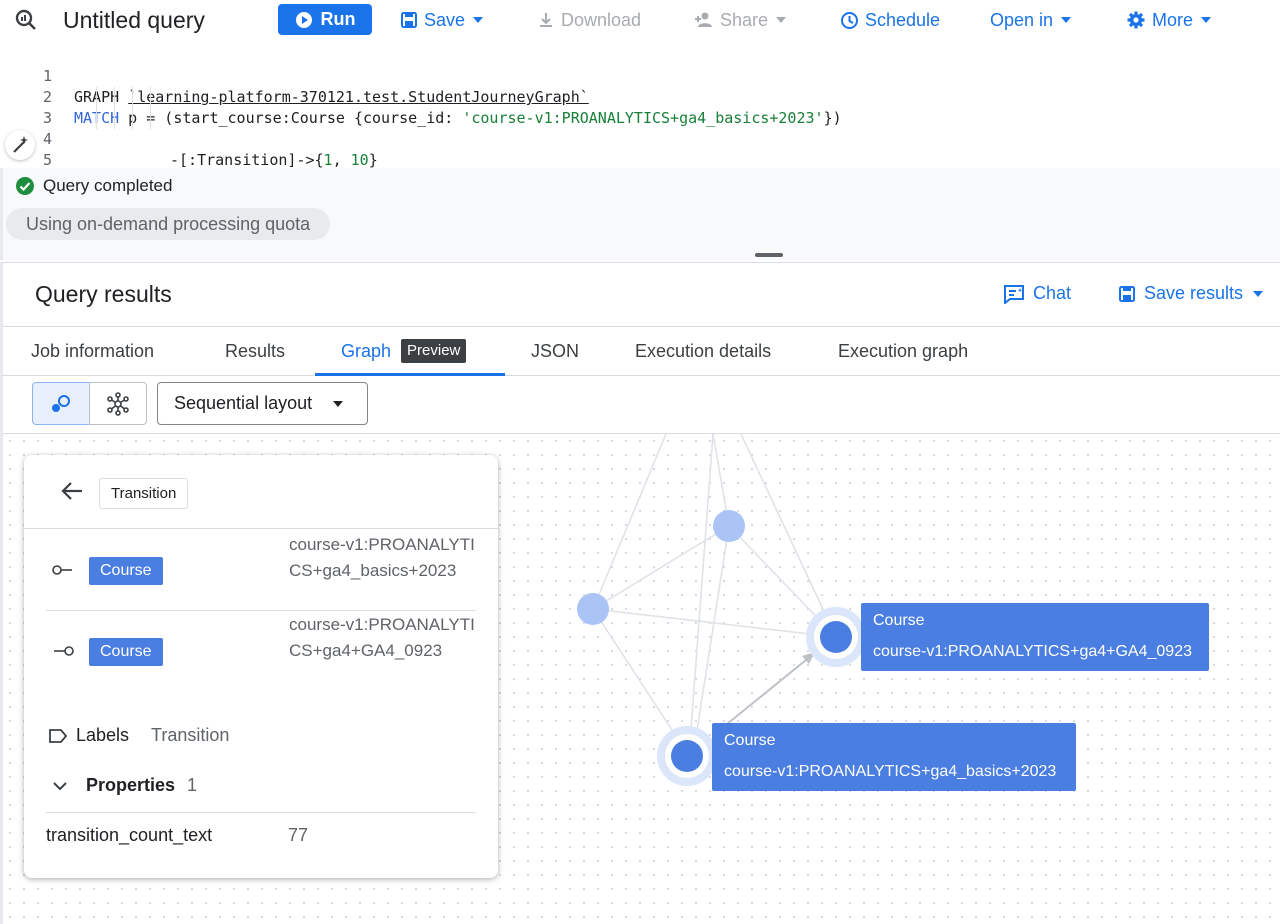 The width and height of the screenshot is (1280, 924). Describe the element at coordinates (261, 812) in the screenshot. I see `divider` at that location.